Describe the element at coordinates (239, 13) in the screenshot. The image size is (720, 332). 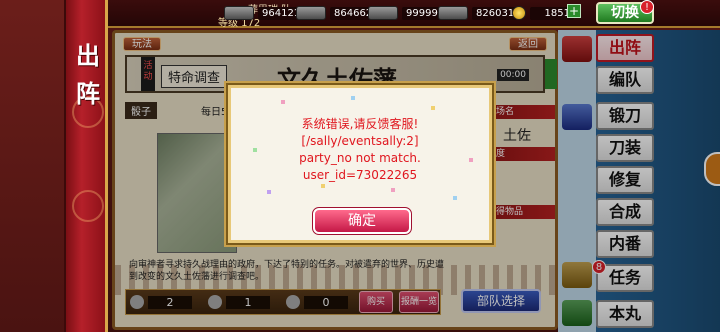
I see `charcoal-icon` at that location.